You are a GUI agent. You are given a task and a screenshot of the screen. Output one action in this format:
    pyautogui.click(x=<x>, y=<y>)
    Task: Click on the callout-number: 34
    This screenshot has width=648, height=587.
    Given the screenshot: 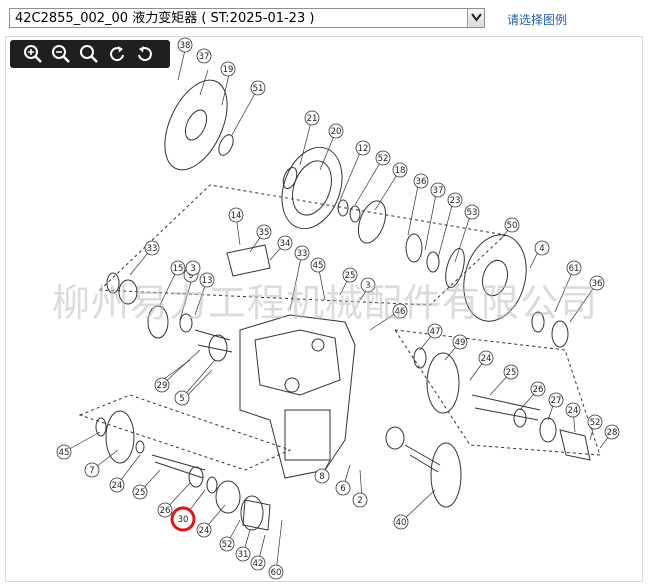 What is the action you would take?
    pyautogui.click(x=285, y=244)
    